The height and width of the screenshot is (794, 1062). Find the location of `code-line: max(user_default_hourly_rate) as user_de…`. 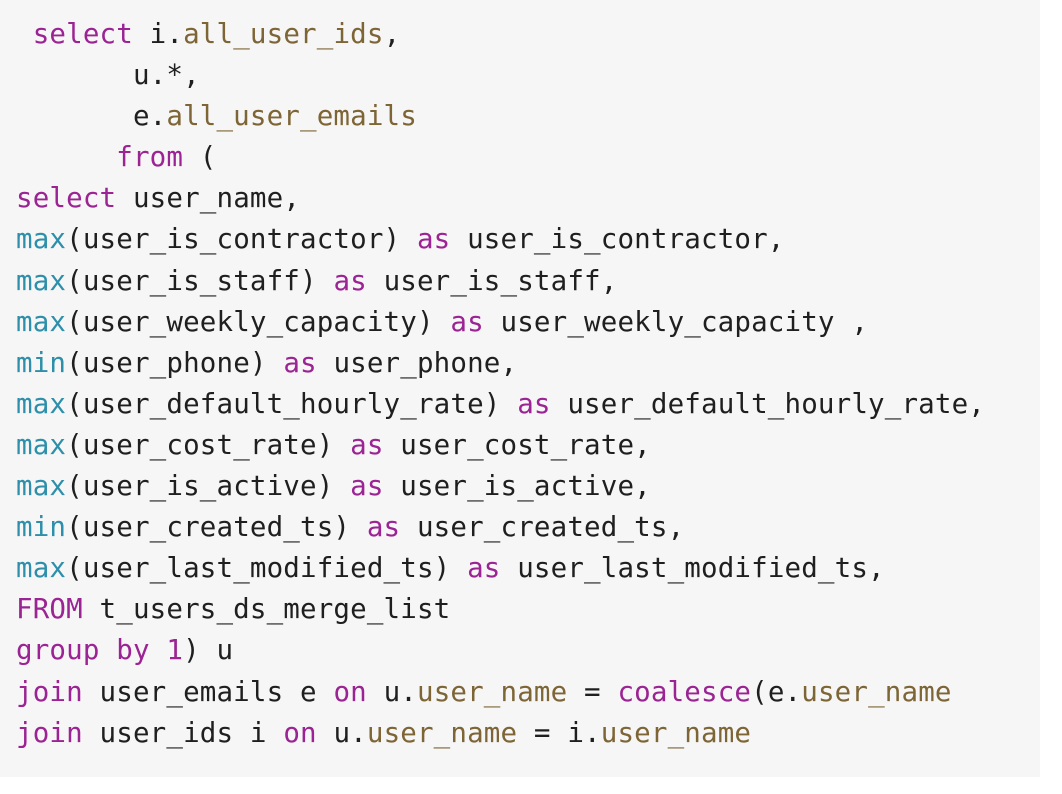

code-line: max(user_default_hourly_rate) as user_de… is located at coordinates (528, 404).